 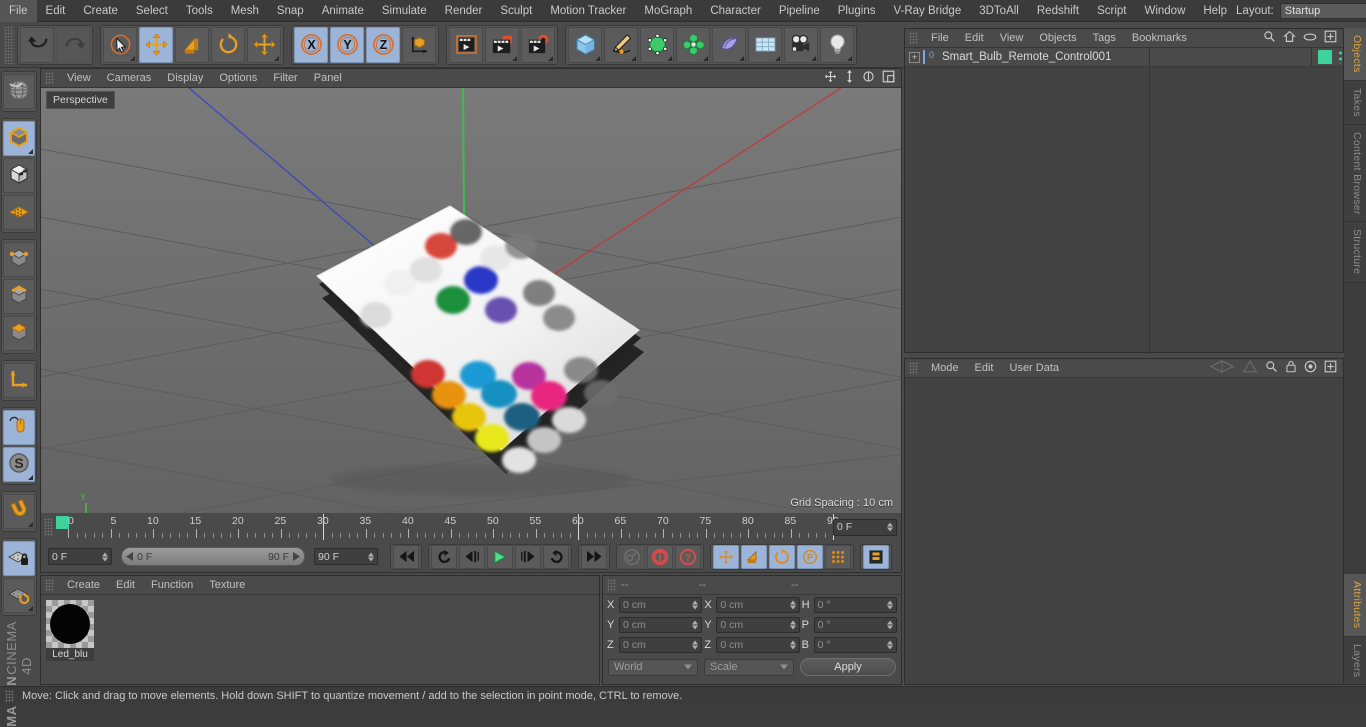 What do you see at coordinates (588, 11) in the screenshot?
I see `menu-item-motion-tracker: Motion Tracker` at bounding box center [588, 11].